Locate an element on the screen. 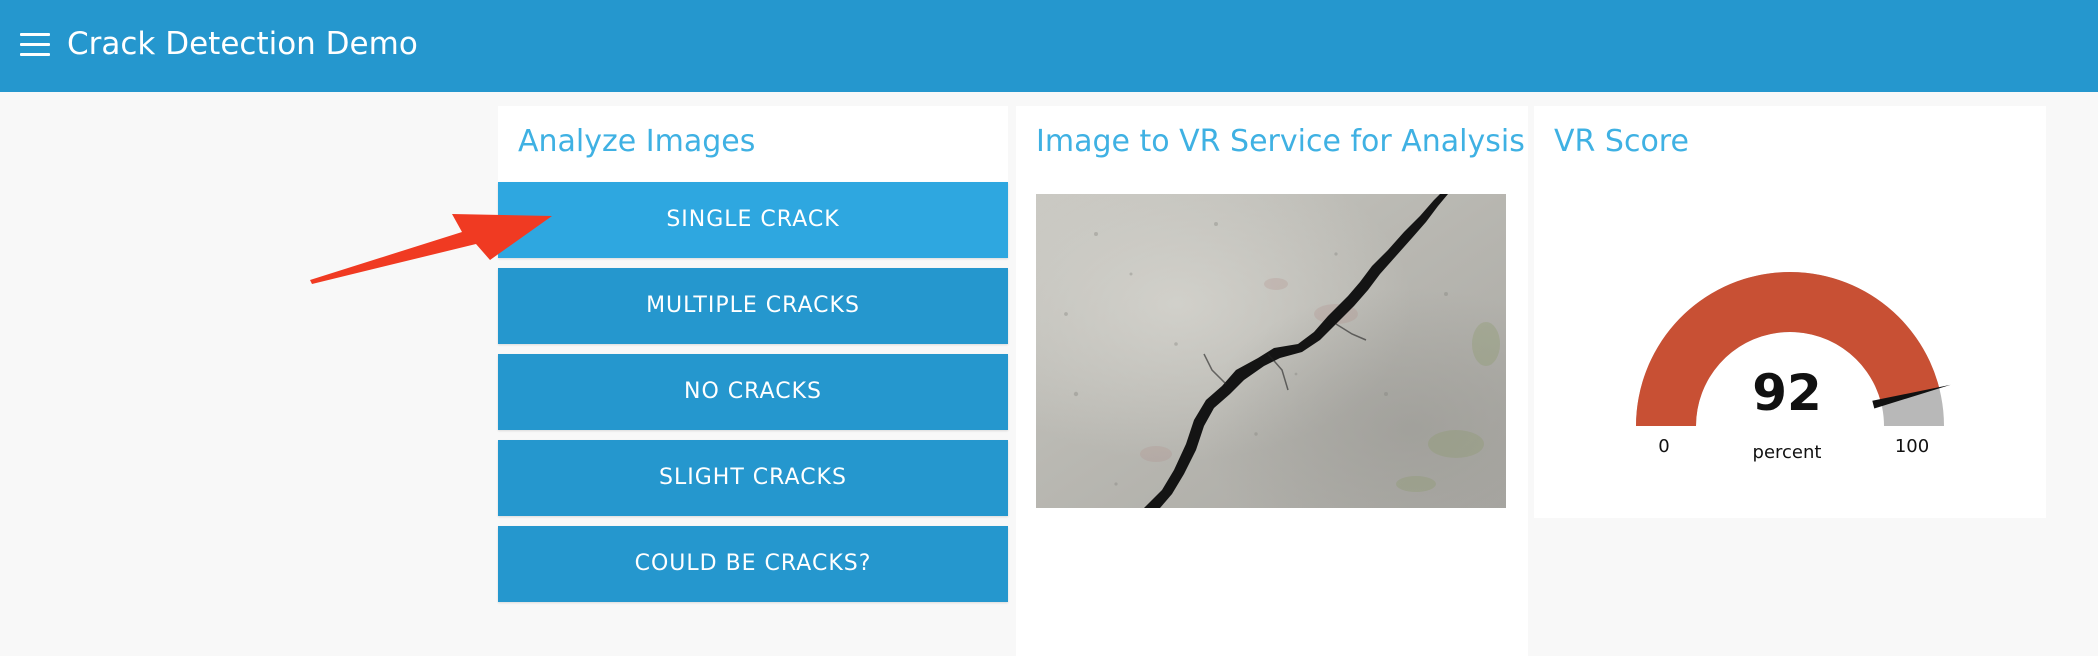 This screenshot has width=2098, height=656. single-crack-button: SINGLE CRACK is located at coordinates (753, 220).